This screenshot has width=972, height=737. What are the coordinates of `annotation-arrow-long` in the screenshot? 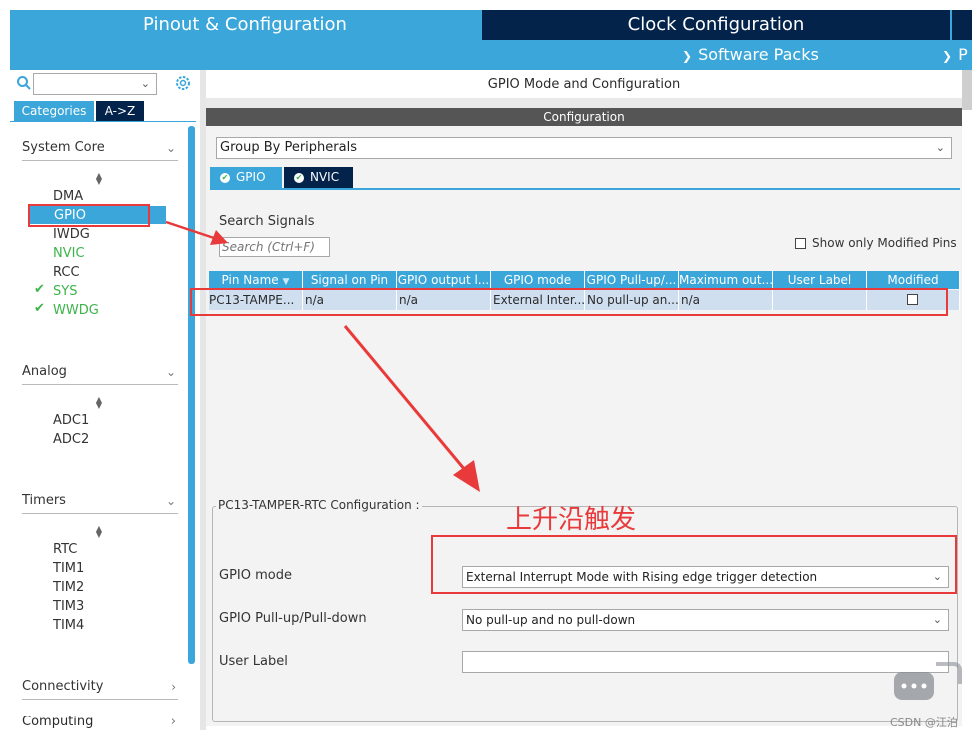 It's located at (405, 398).